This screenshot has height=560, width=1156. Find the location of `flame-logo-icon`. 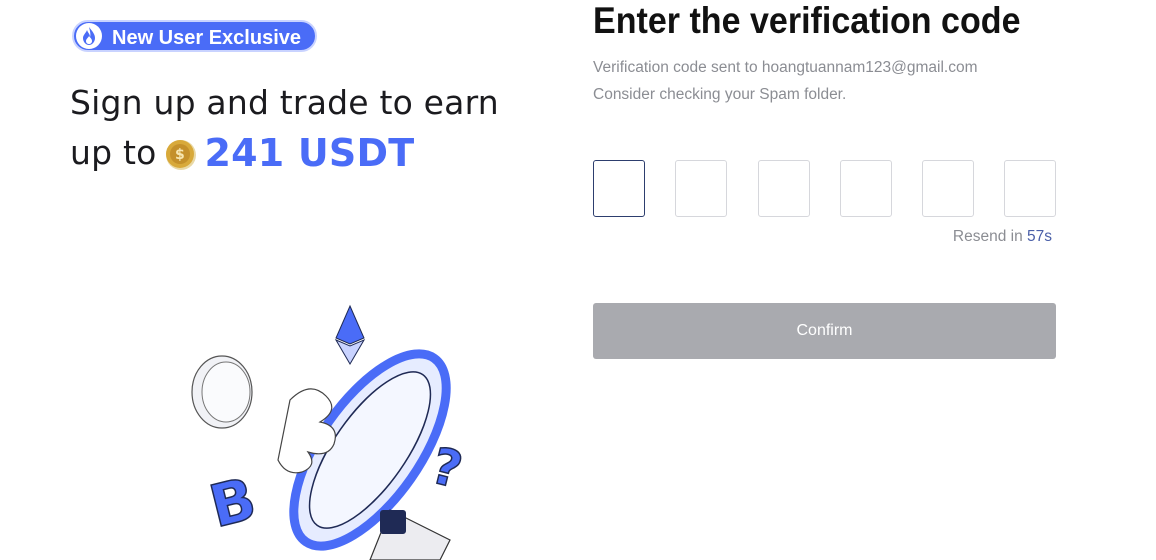

flame-logo-icon is located at coordinates (89, 36).